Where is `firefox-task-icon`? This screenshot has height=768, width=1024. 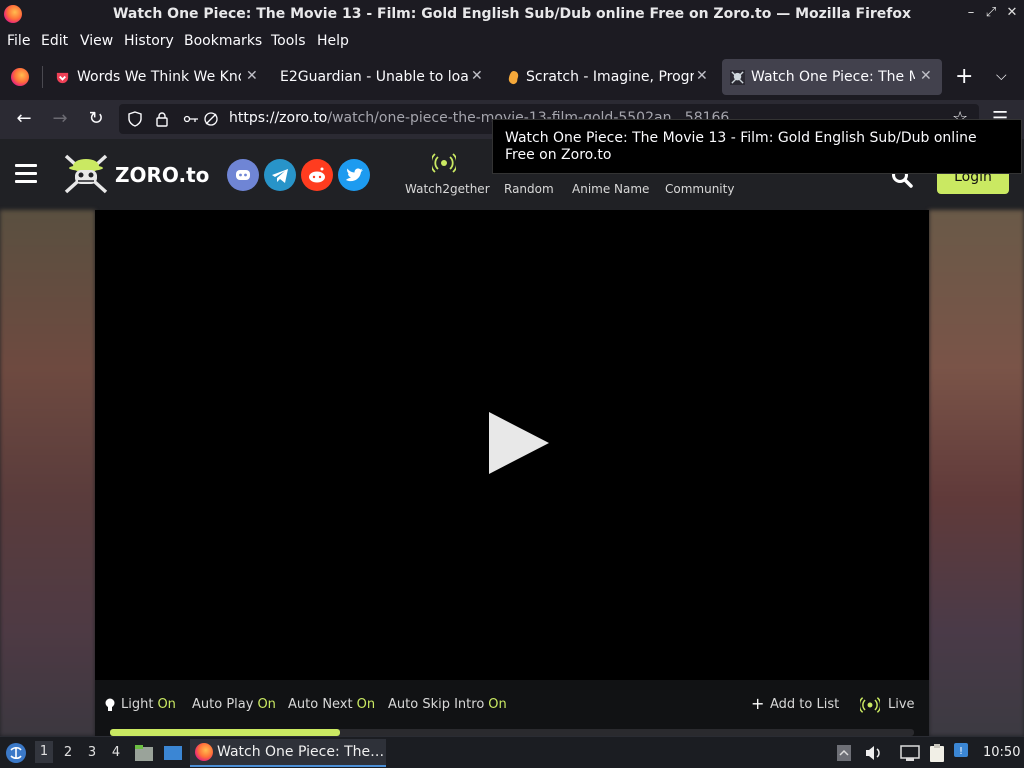 firefox-task-icon is located at coordinates (204, 752).